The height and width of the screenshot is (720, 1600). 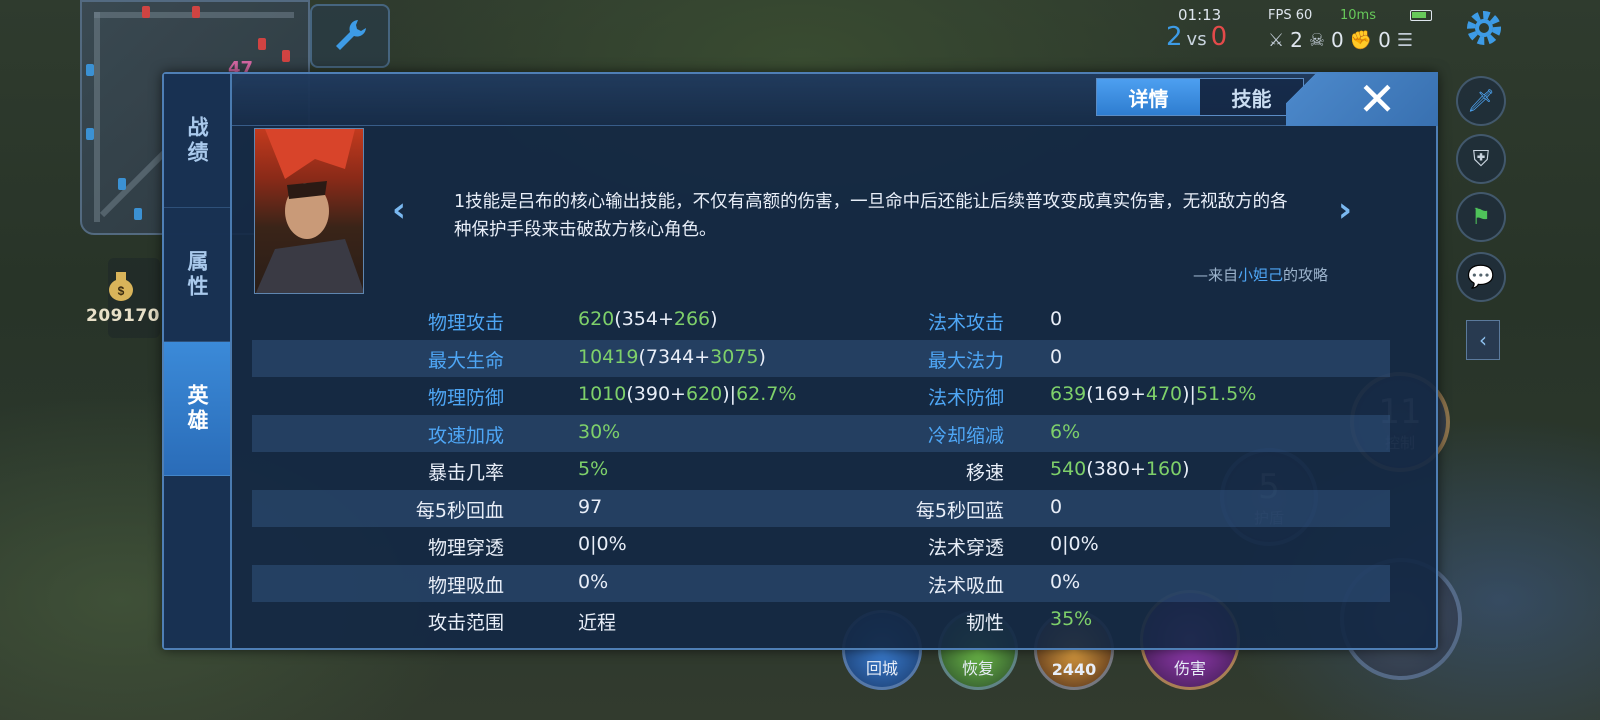 I want to click on stat-value: 近程, so click(x=597, y=623).